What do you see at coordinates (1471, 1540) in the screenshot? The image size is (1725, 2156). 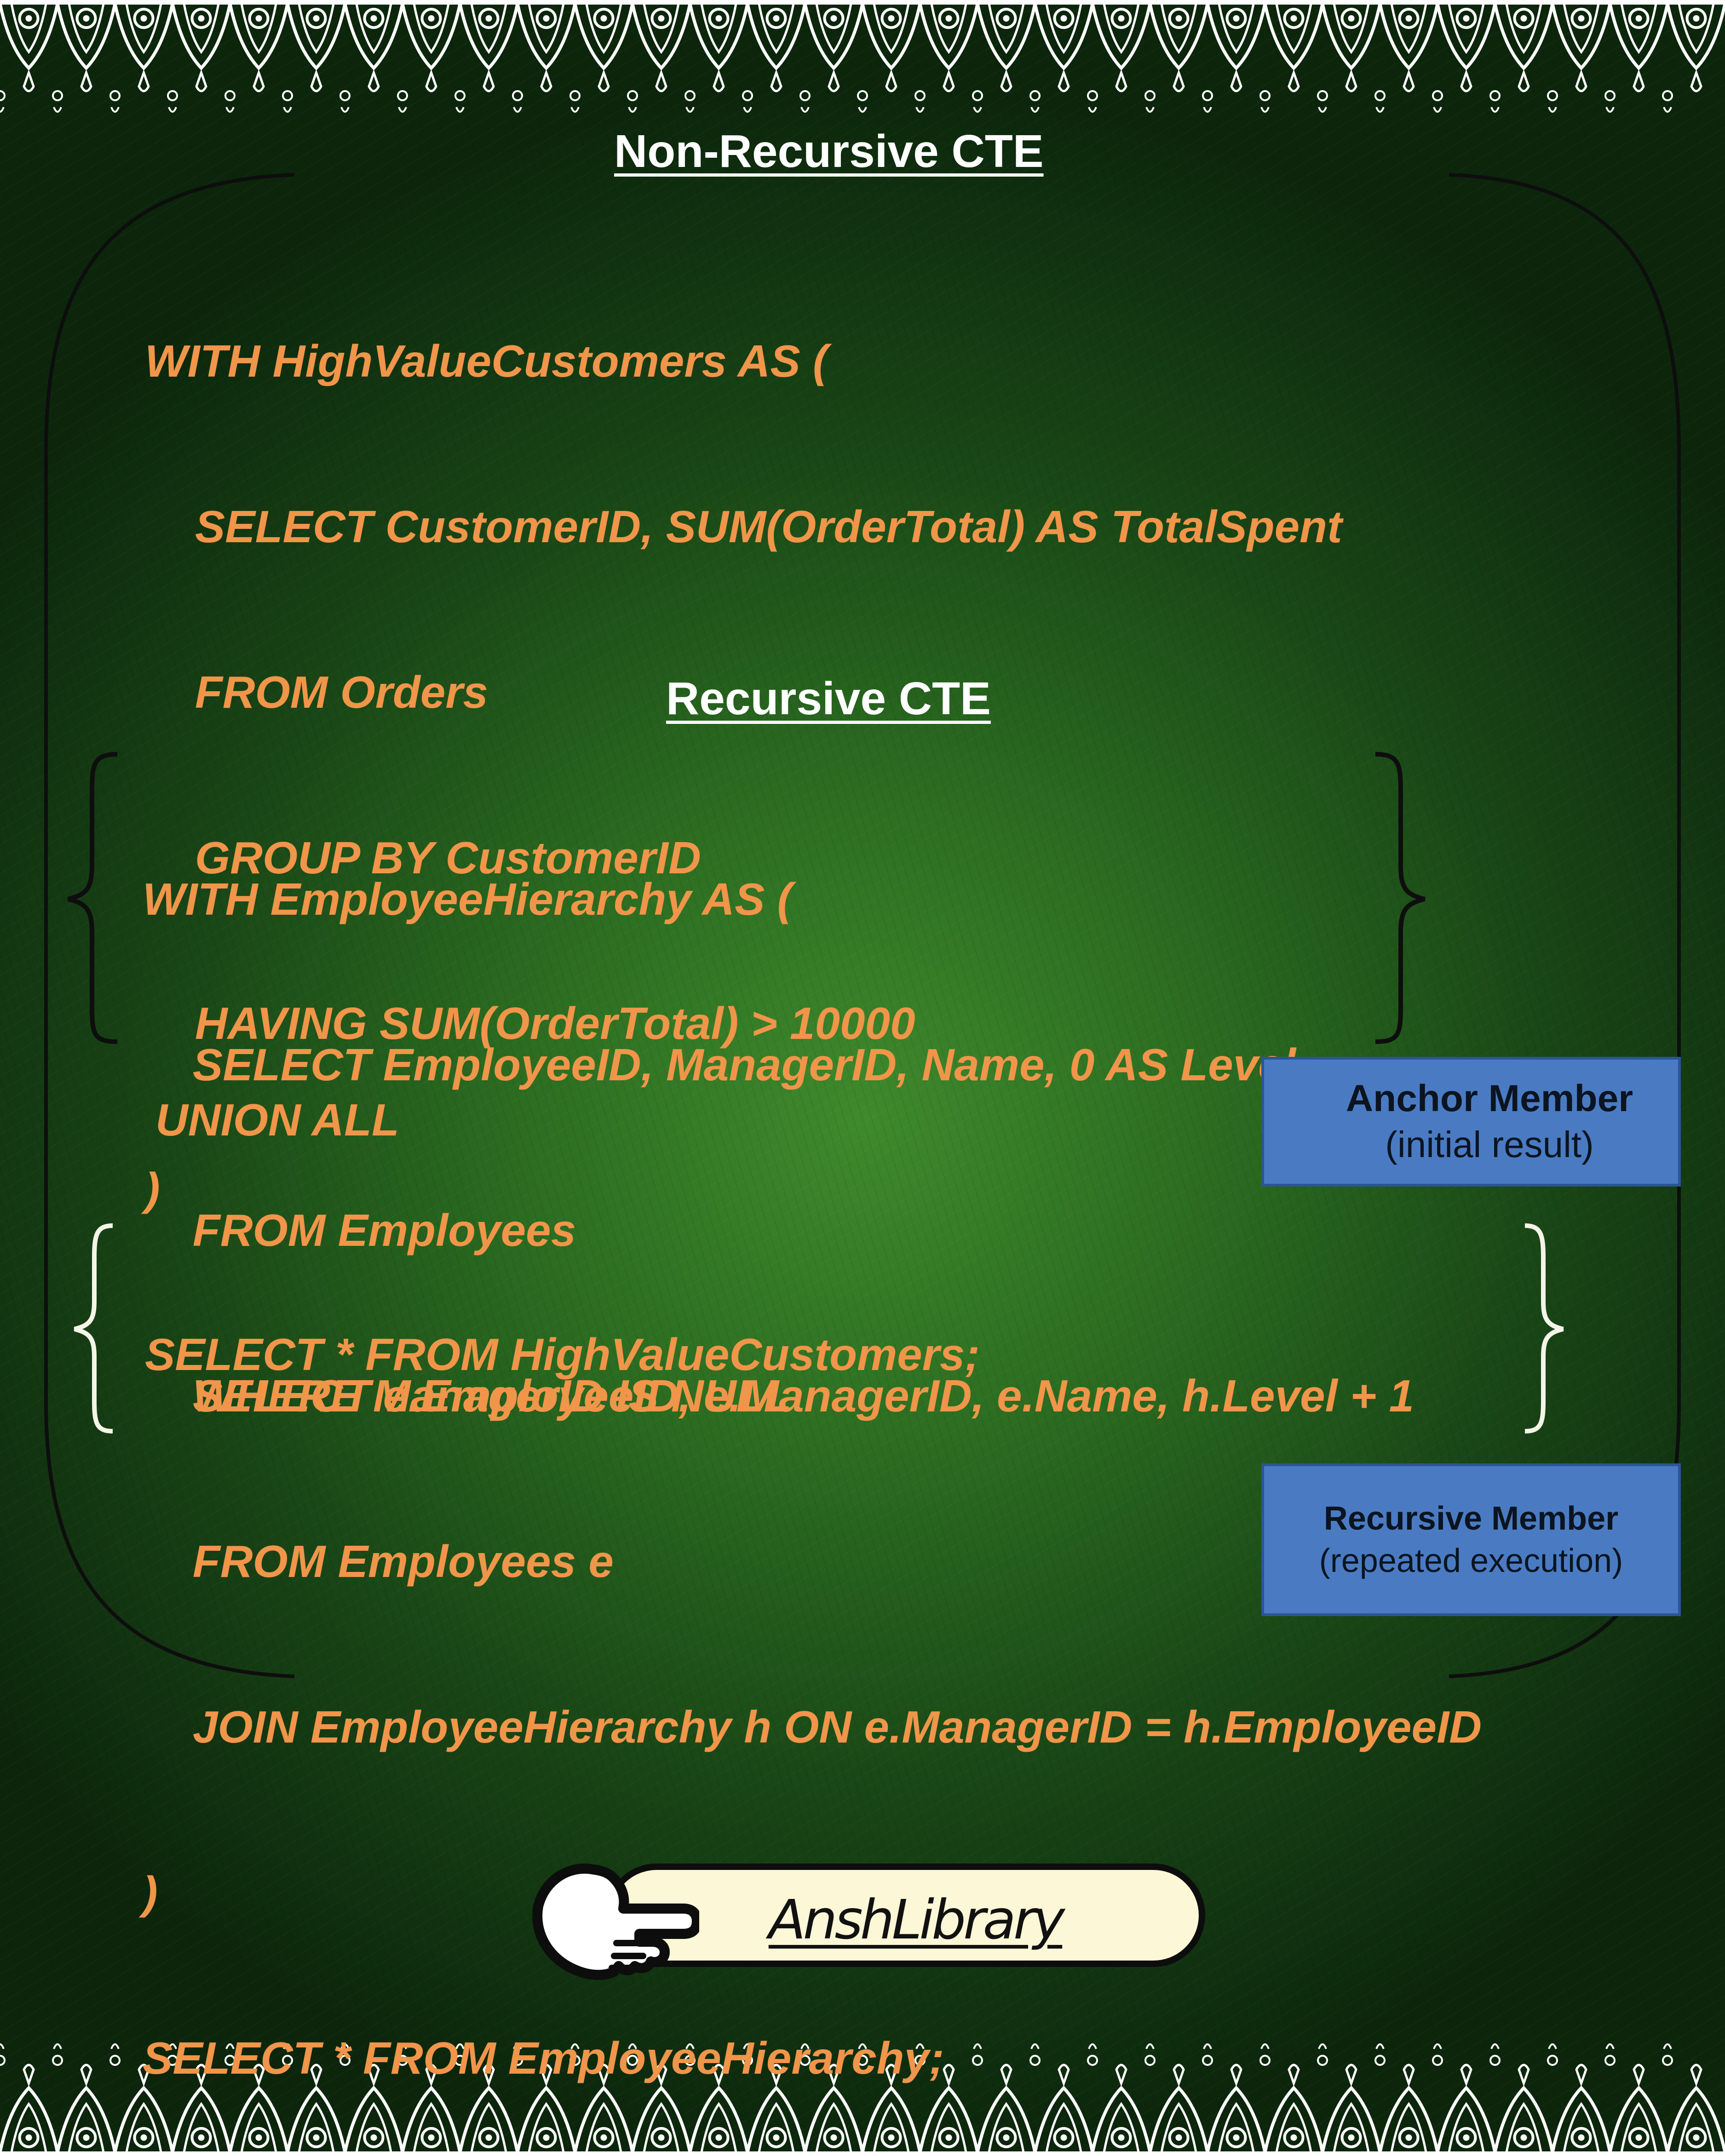 I see `recursive-member-callout: Recursive Member (repeated execution)` at bounding box center [1471, 1540].